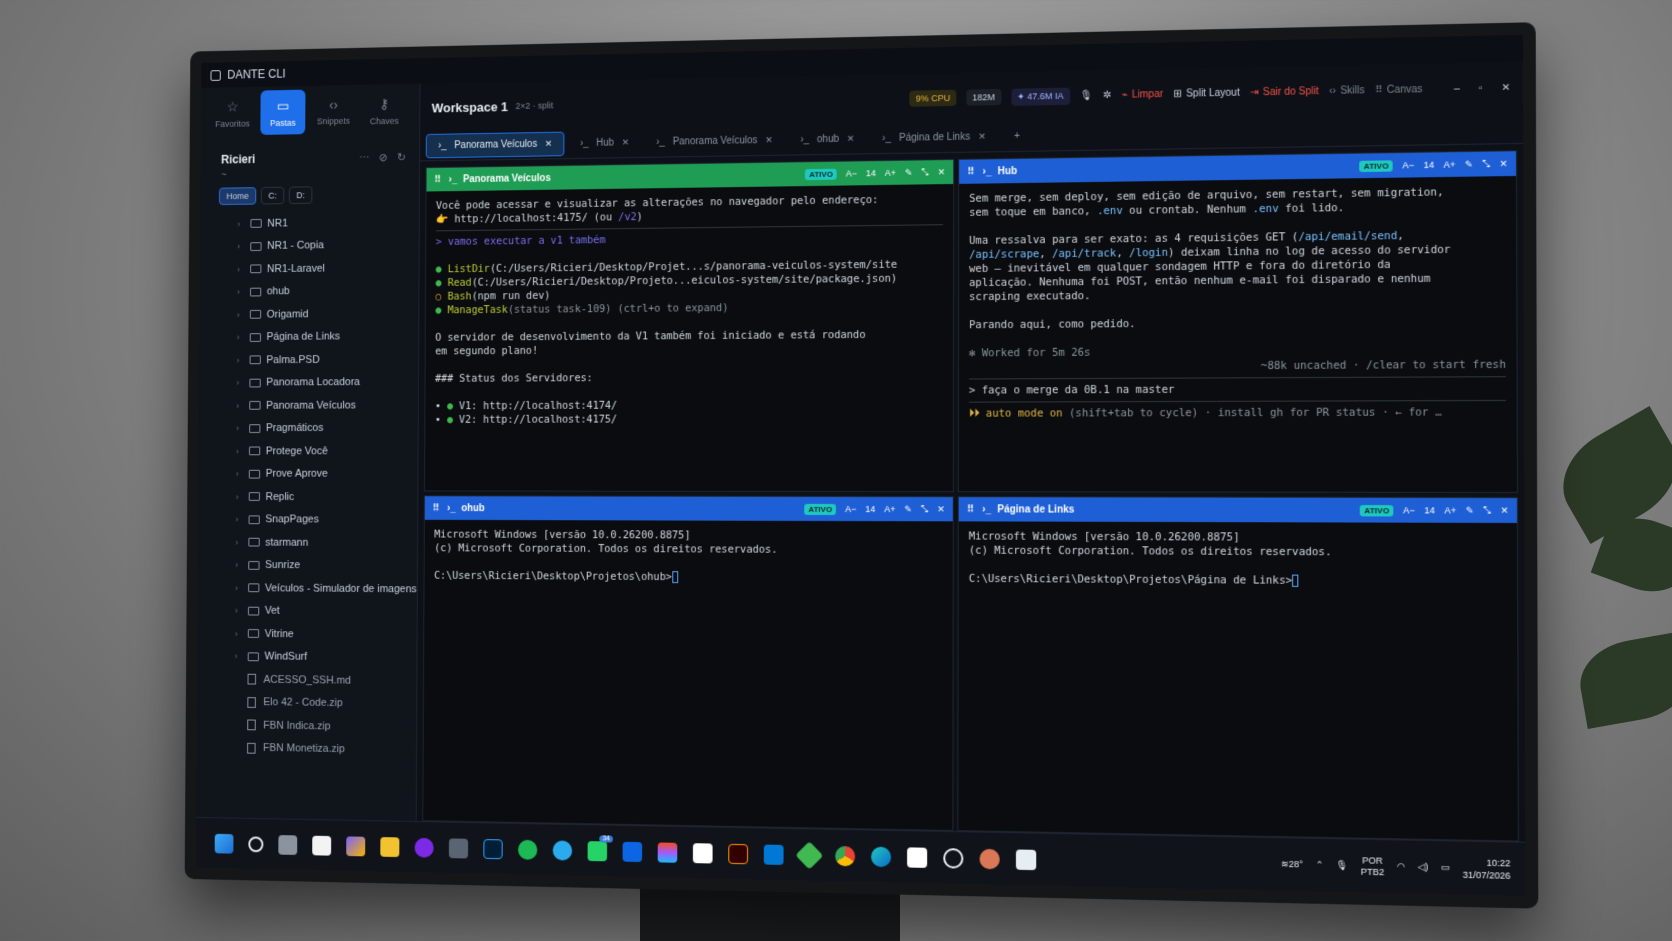 This screenshot has width=1672, height=941. What do you see at coordinates (1423, 867) in the screenshot?
I see `volume-icon: ◁)` at bounding box center [1423, 867].